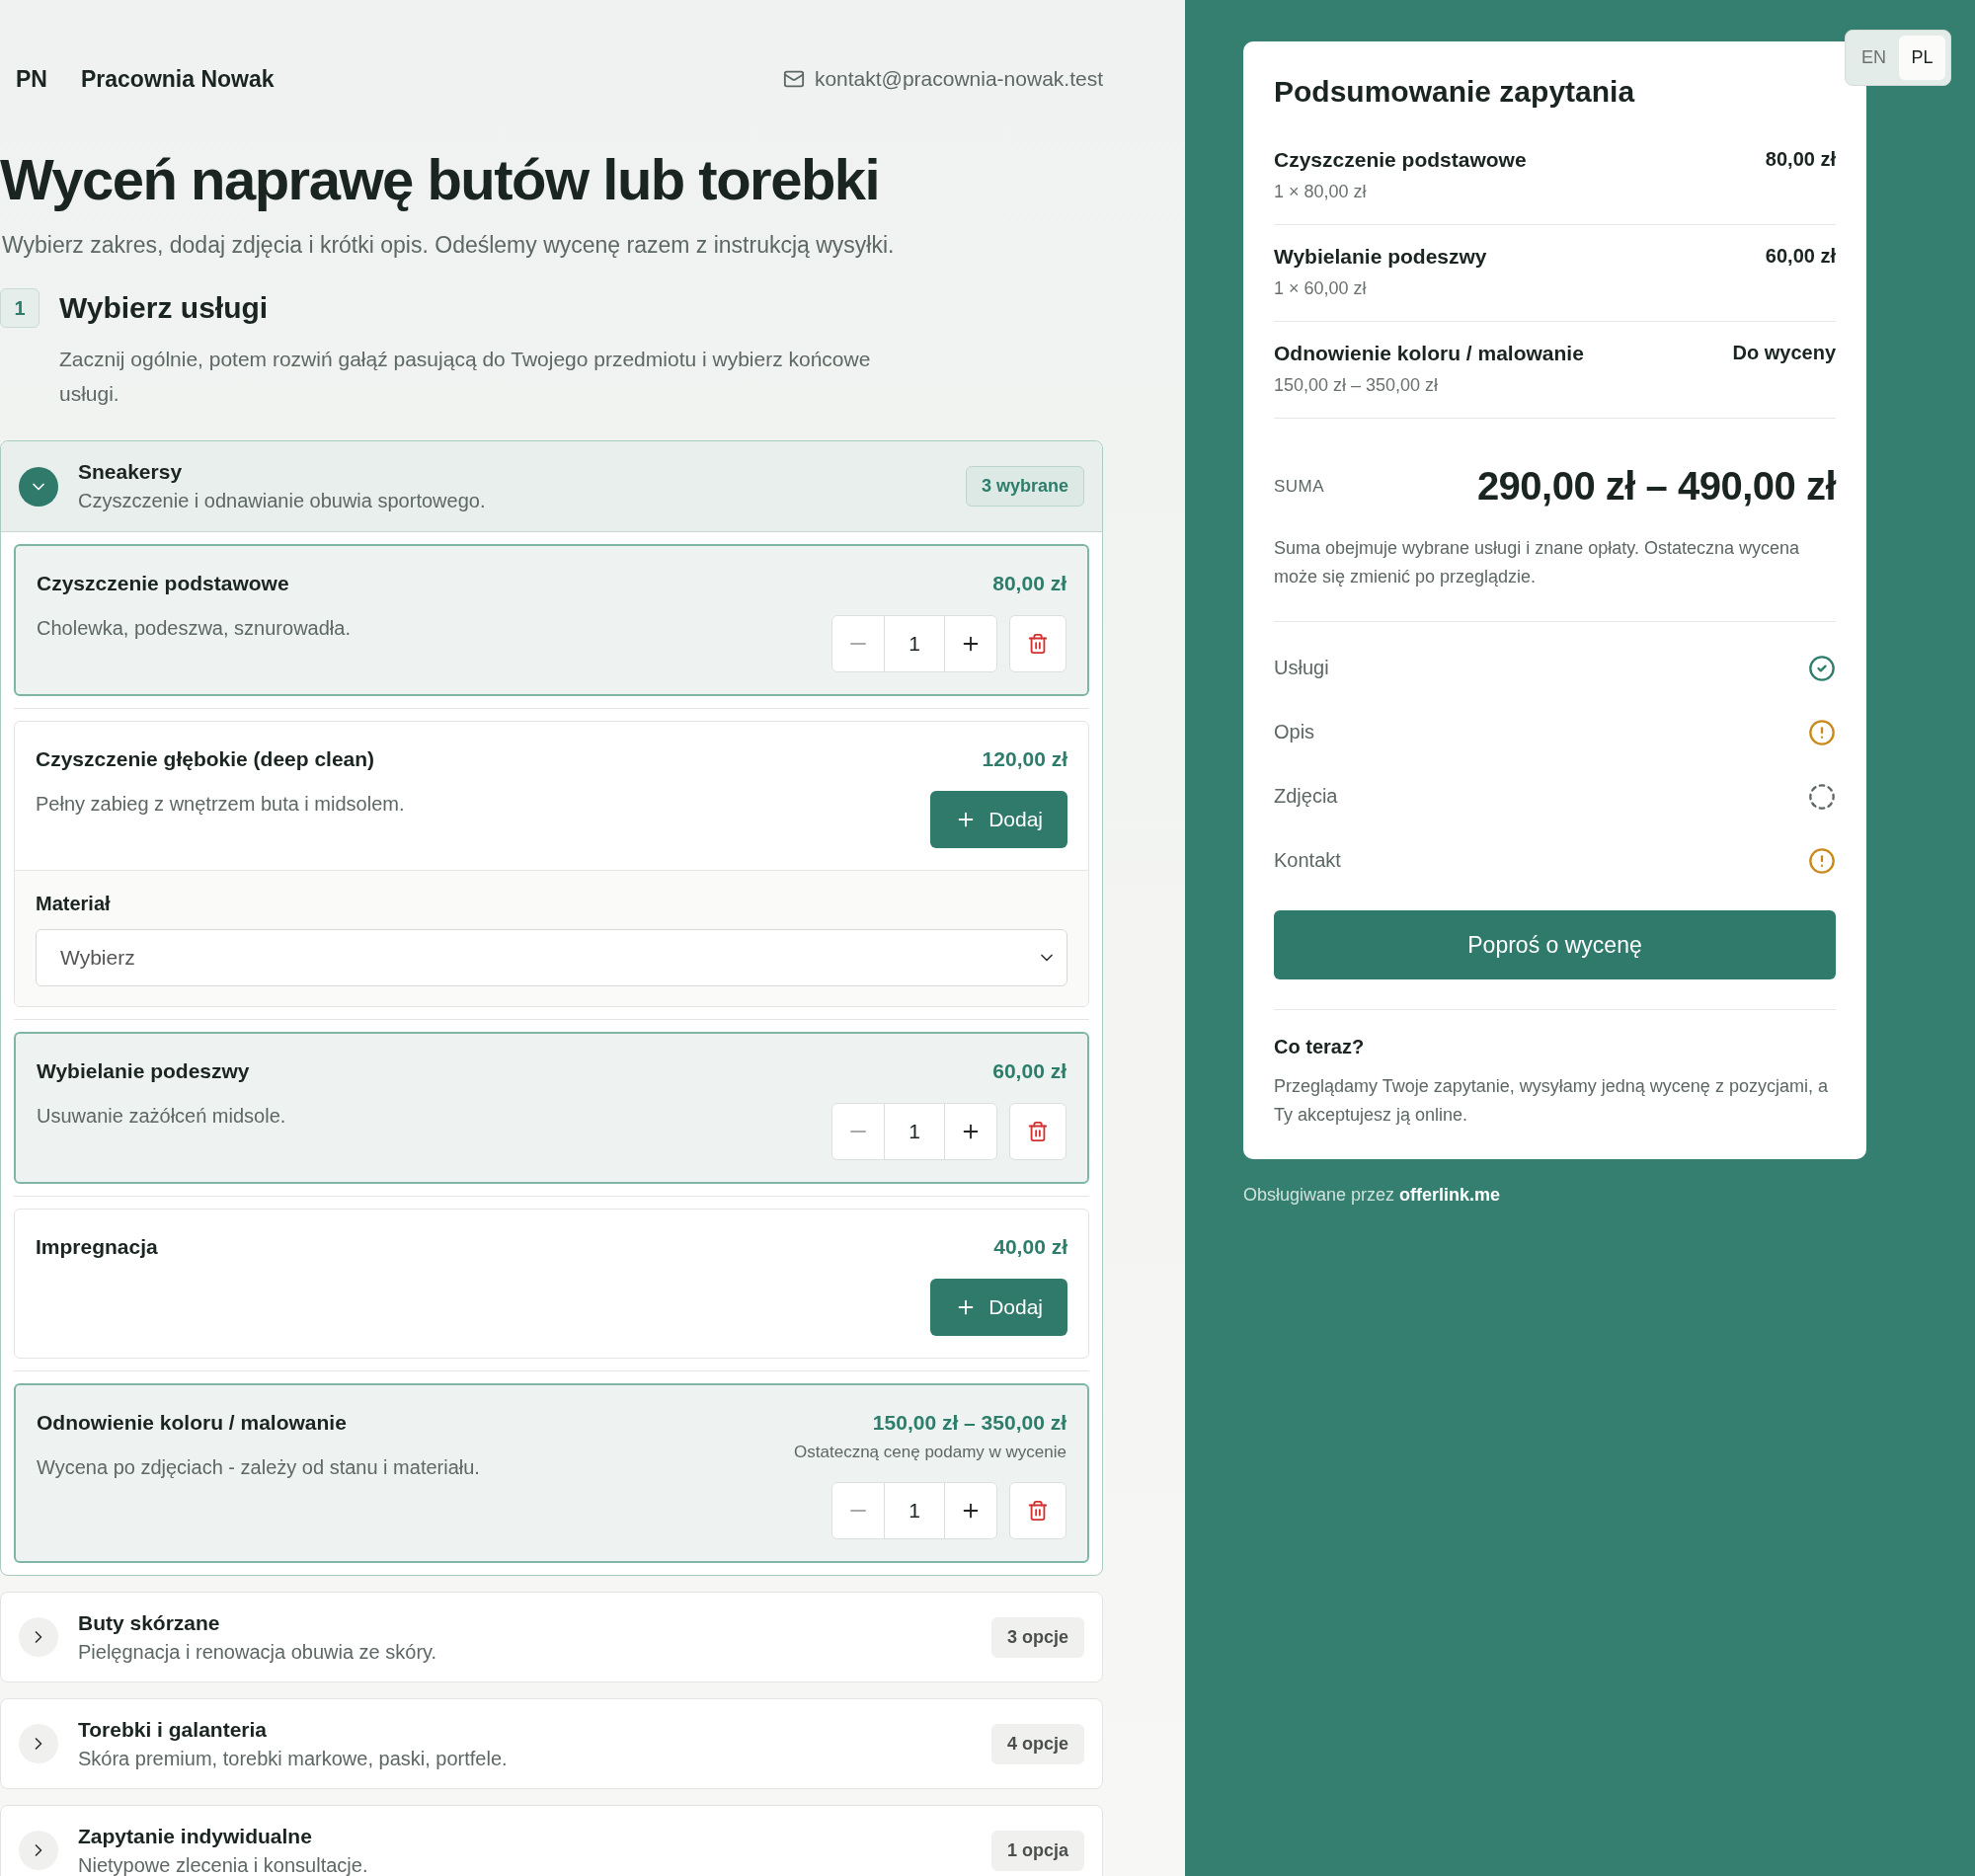  Describe the element at coordinates (144, 1071) in the screenshot. I see `service-name: Wybielanie podeszwy` at that location.